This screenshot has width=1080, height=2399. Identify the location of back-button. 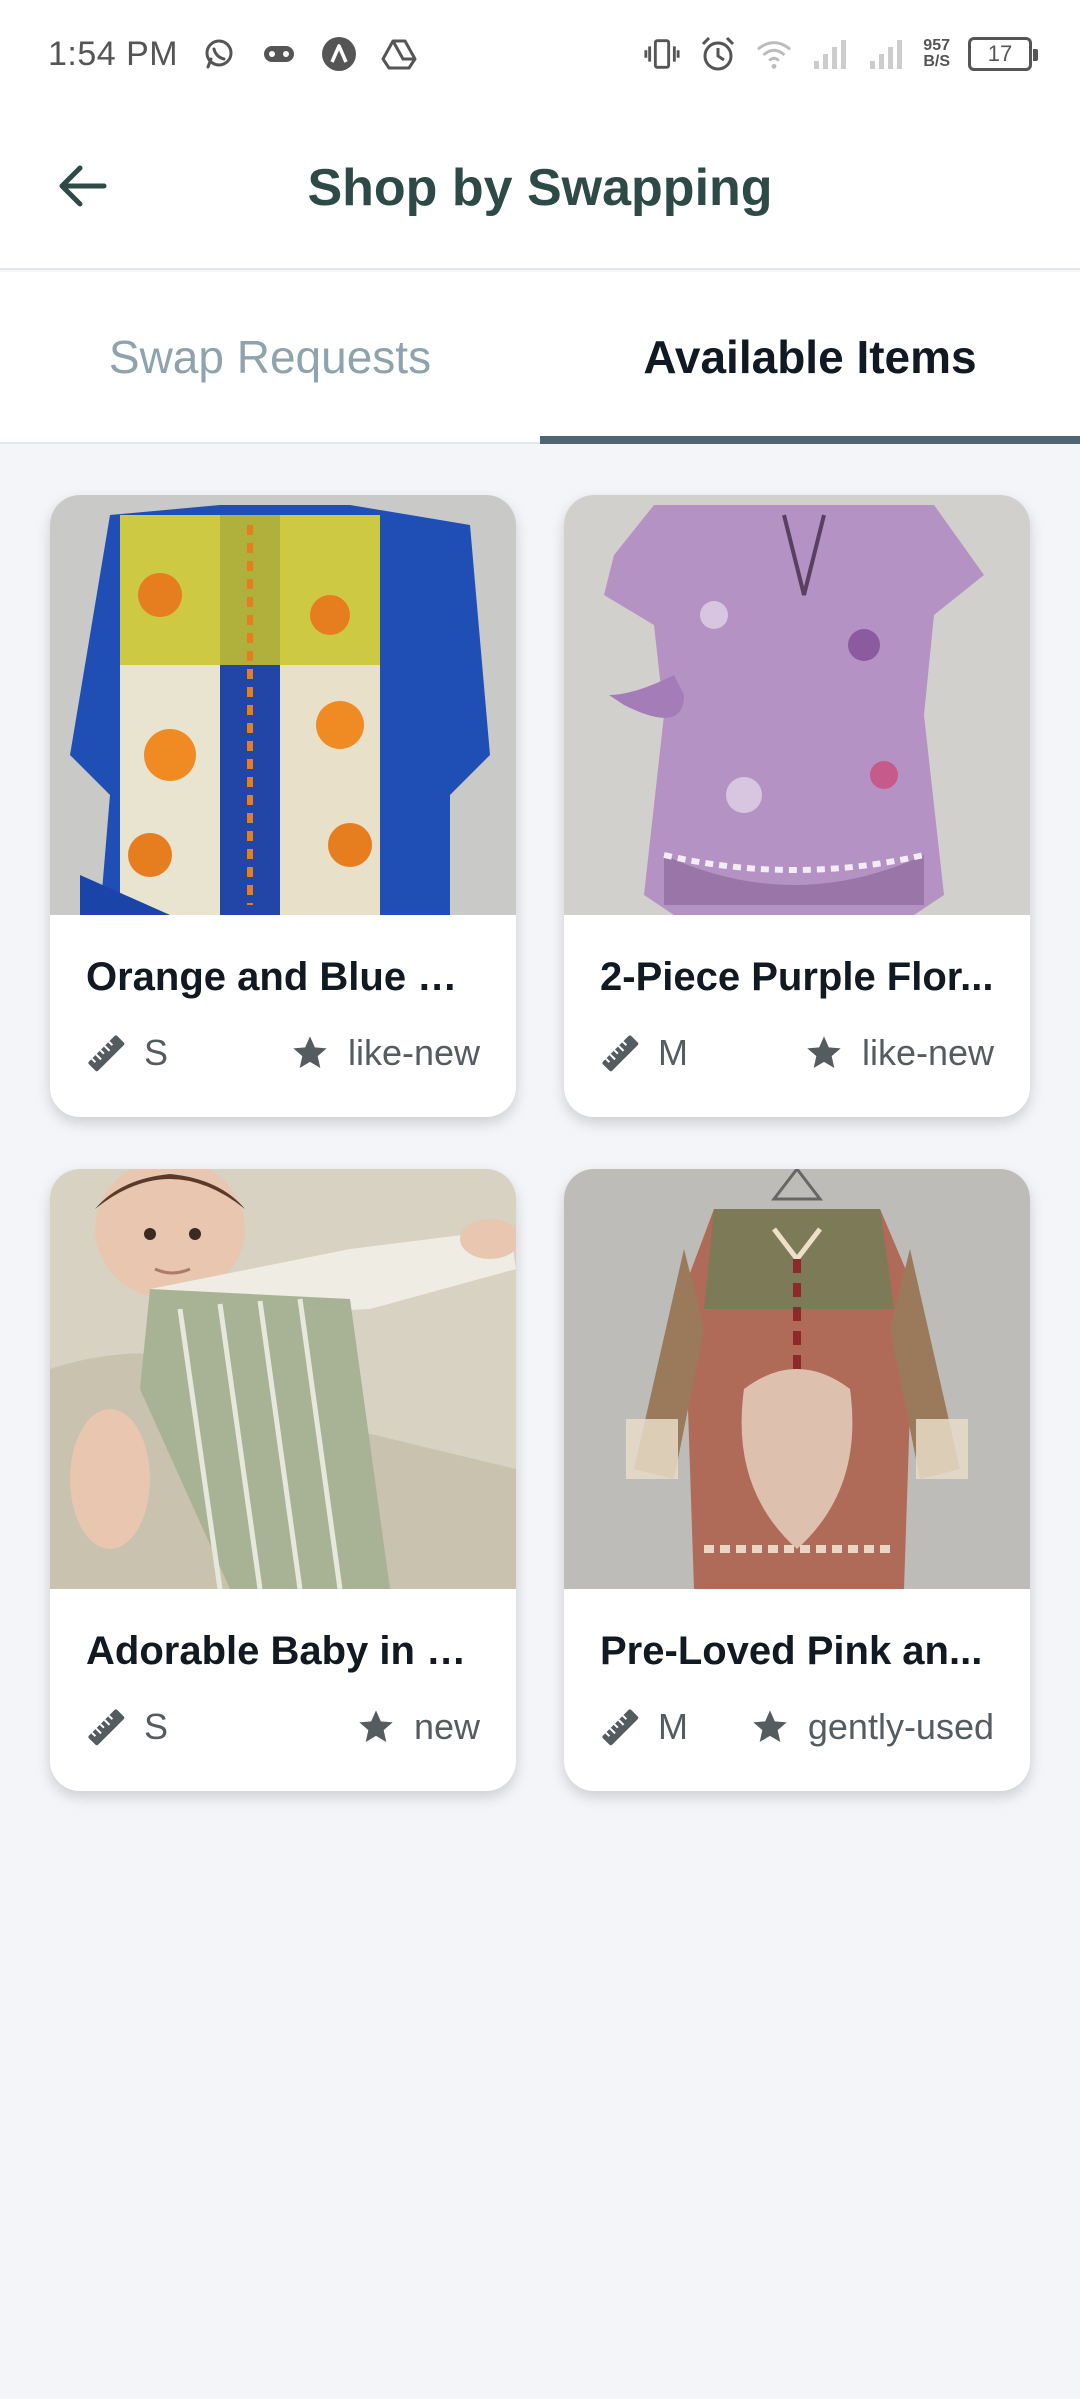
(82, 188).